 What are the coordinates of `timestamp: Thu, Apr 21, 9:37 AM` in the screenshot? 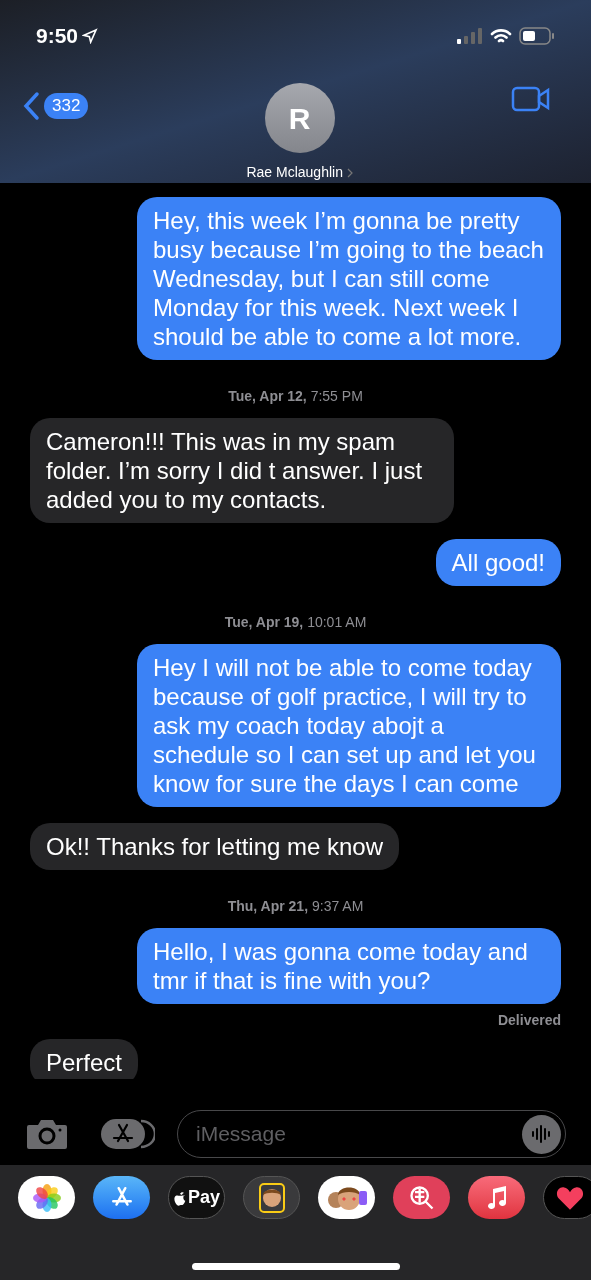 It's located at (295, 906).